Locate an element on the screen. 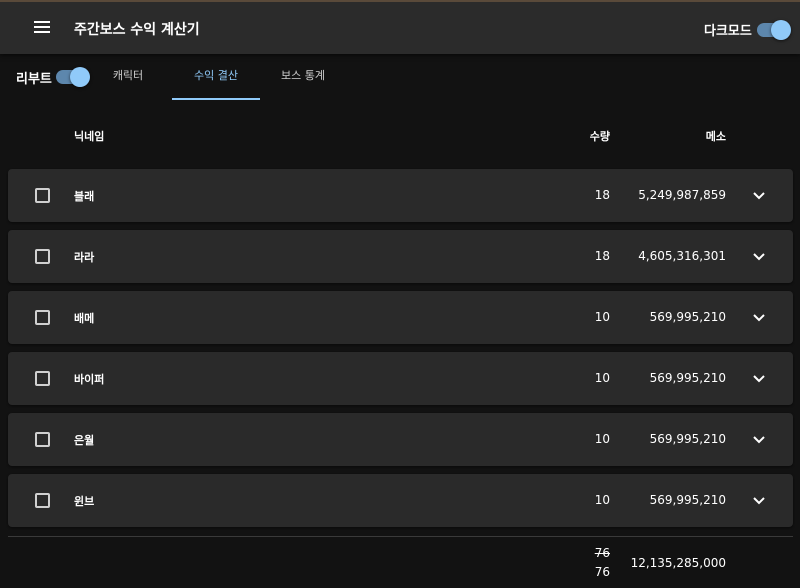 This screenshot has width=800, height=588. row-nickname: 블래 is located at coordinates (84, 196).